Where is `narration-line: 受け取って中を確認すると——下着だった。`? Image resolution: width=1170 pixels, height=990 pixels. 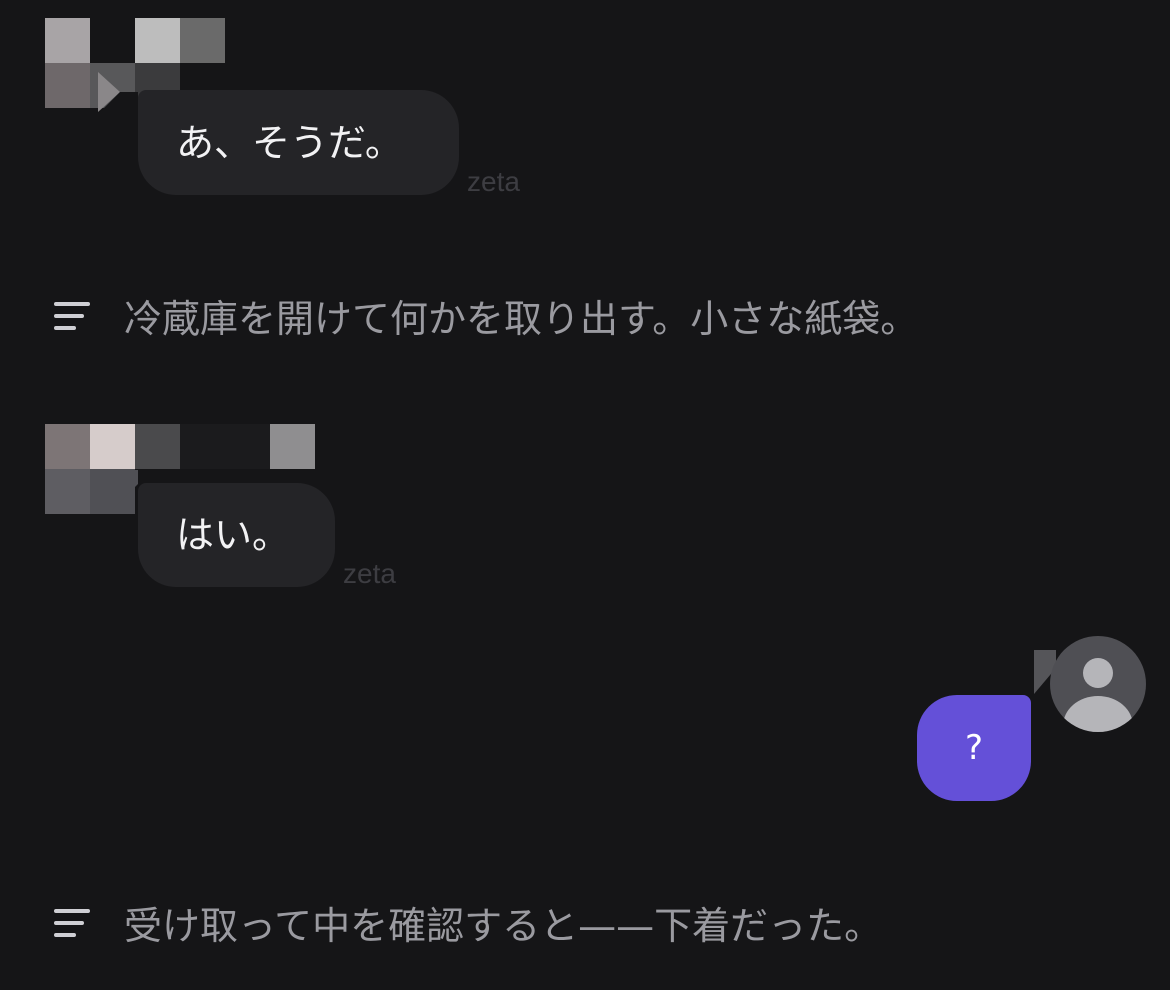 narration-line: 受け取って中を確認すると——下着だった。 is located at coordinates (468, 922).